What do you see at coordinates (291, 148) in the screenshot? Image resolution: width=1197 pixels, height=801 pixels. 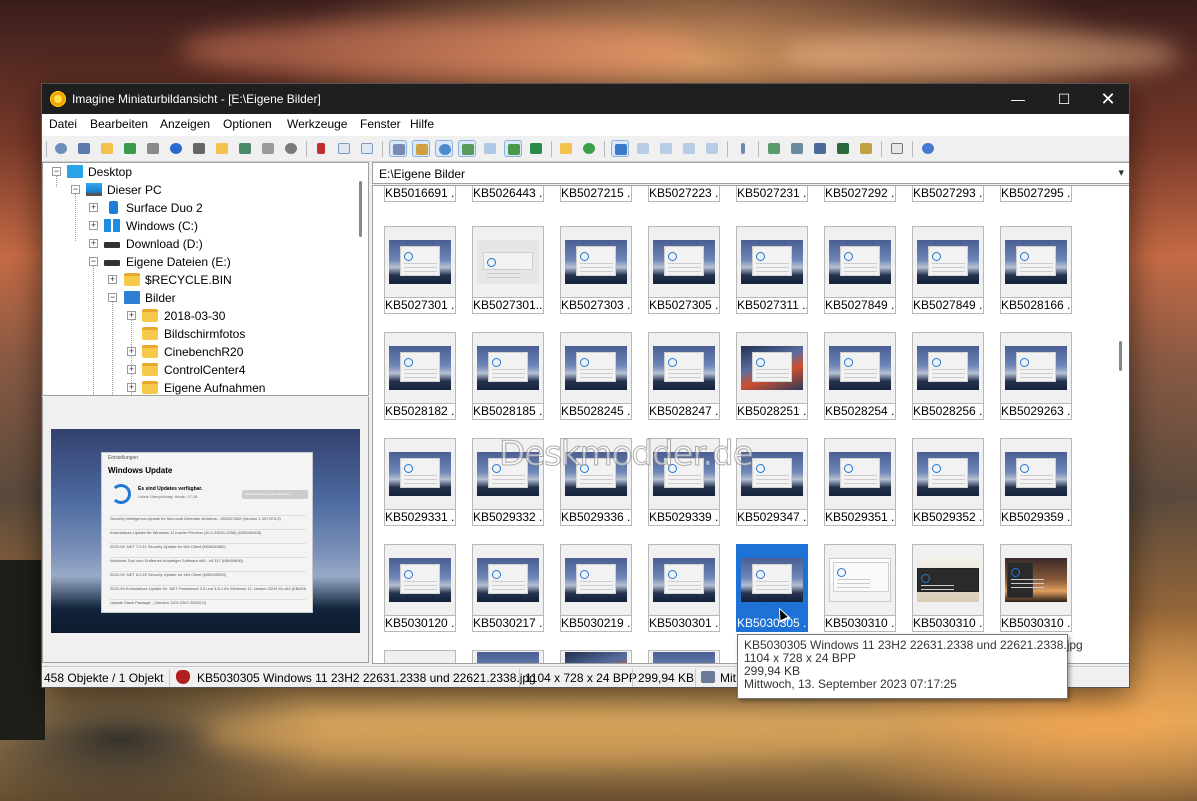 I see `settings-icon` at bounding box center [291, 148].